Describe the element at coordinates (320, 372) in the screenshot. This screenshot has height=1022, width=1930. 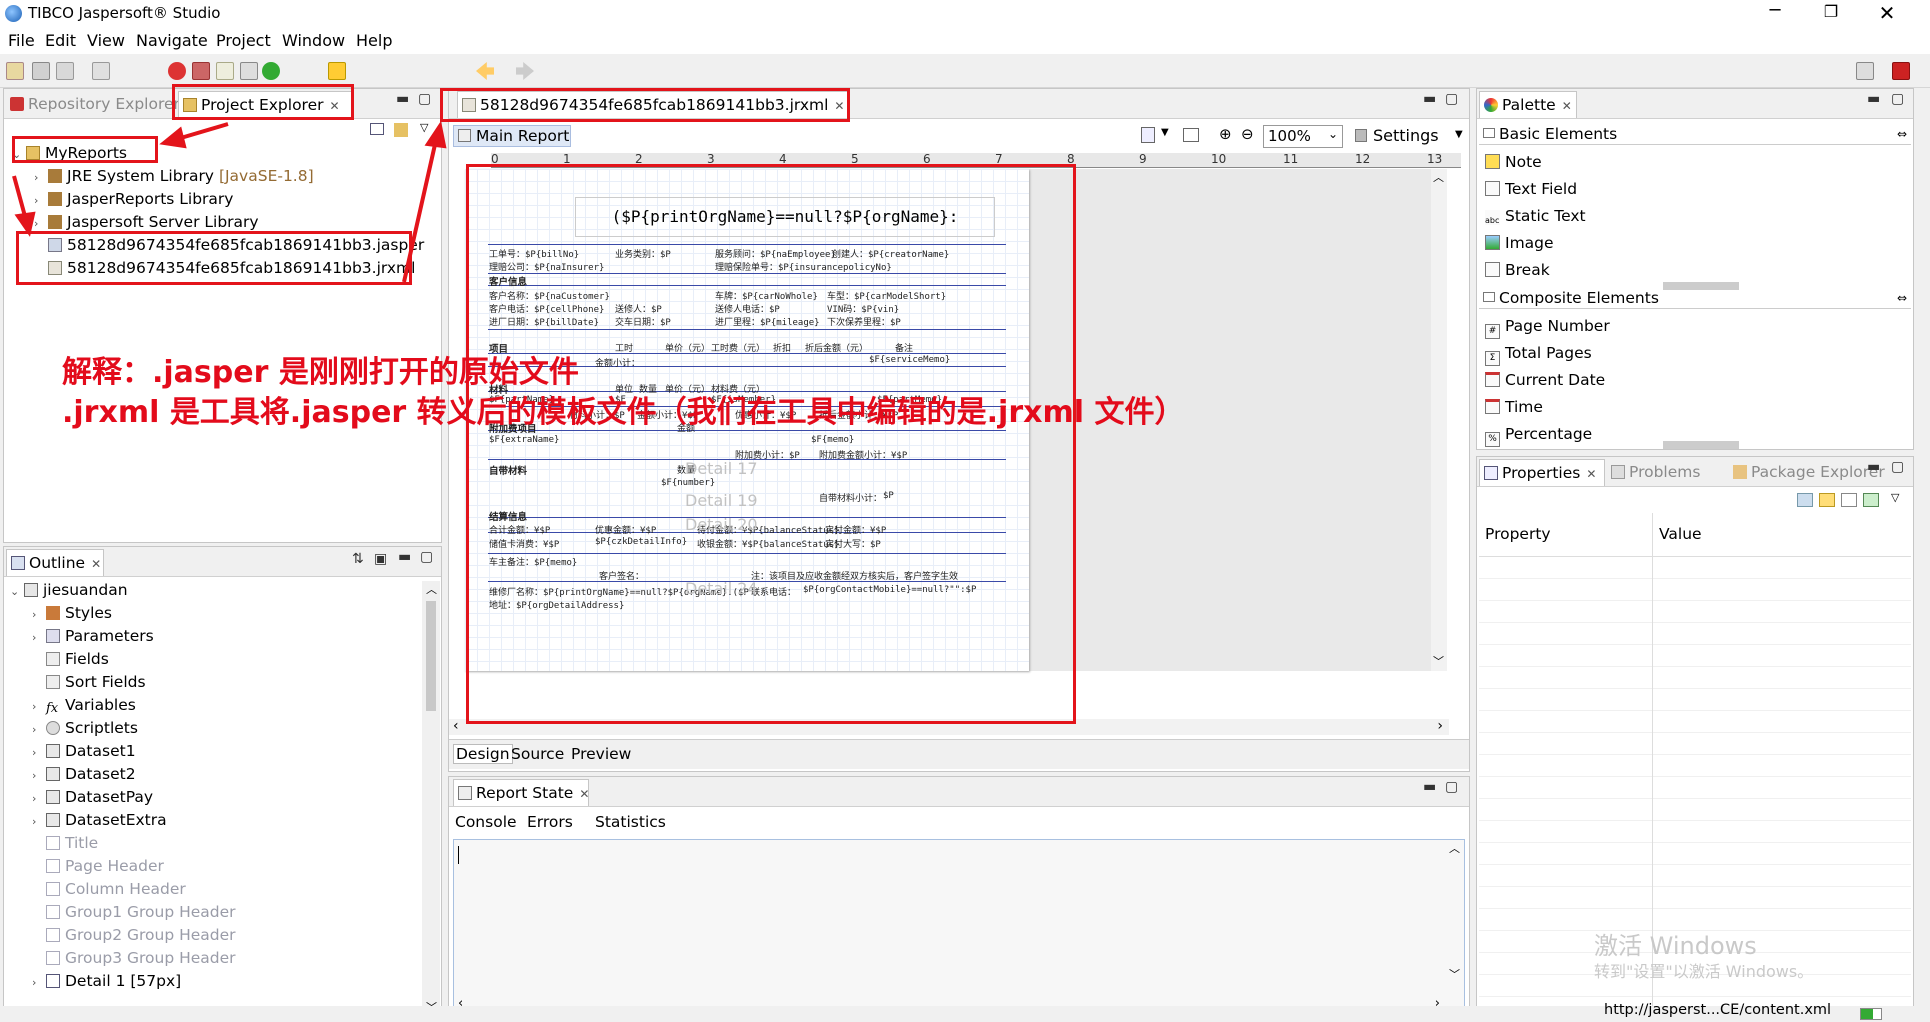
I see `annotation-line-1: 解释：.jasper 是刚刚打开的原始文件` at that location.